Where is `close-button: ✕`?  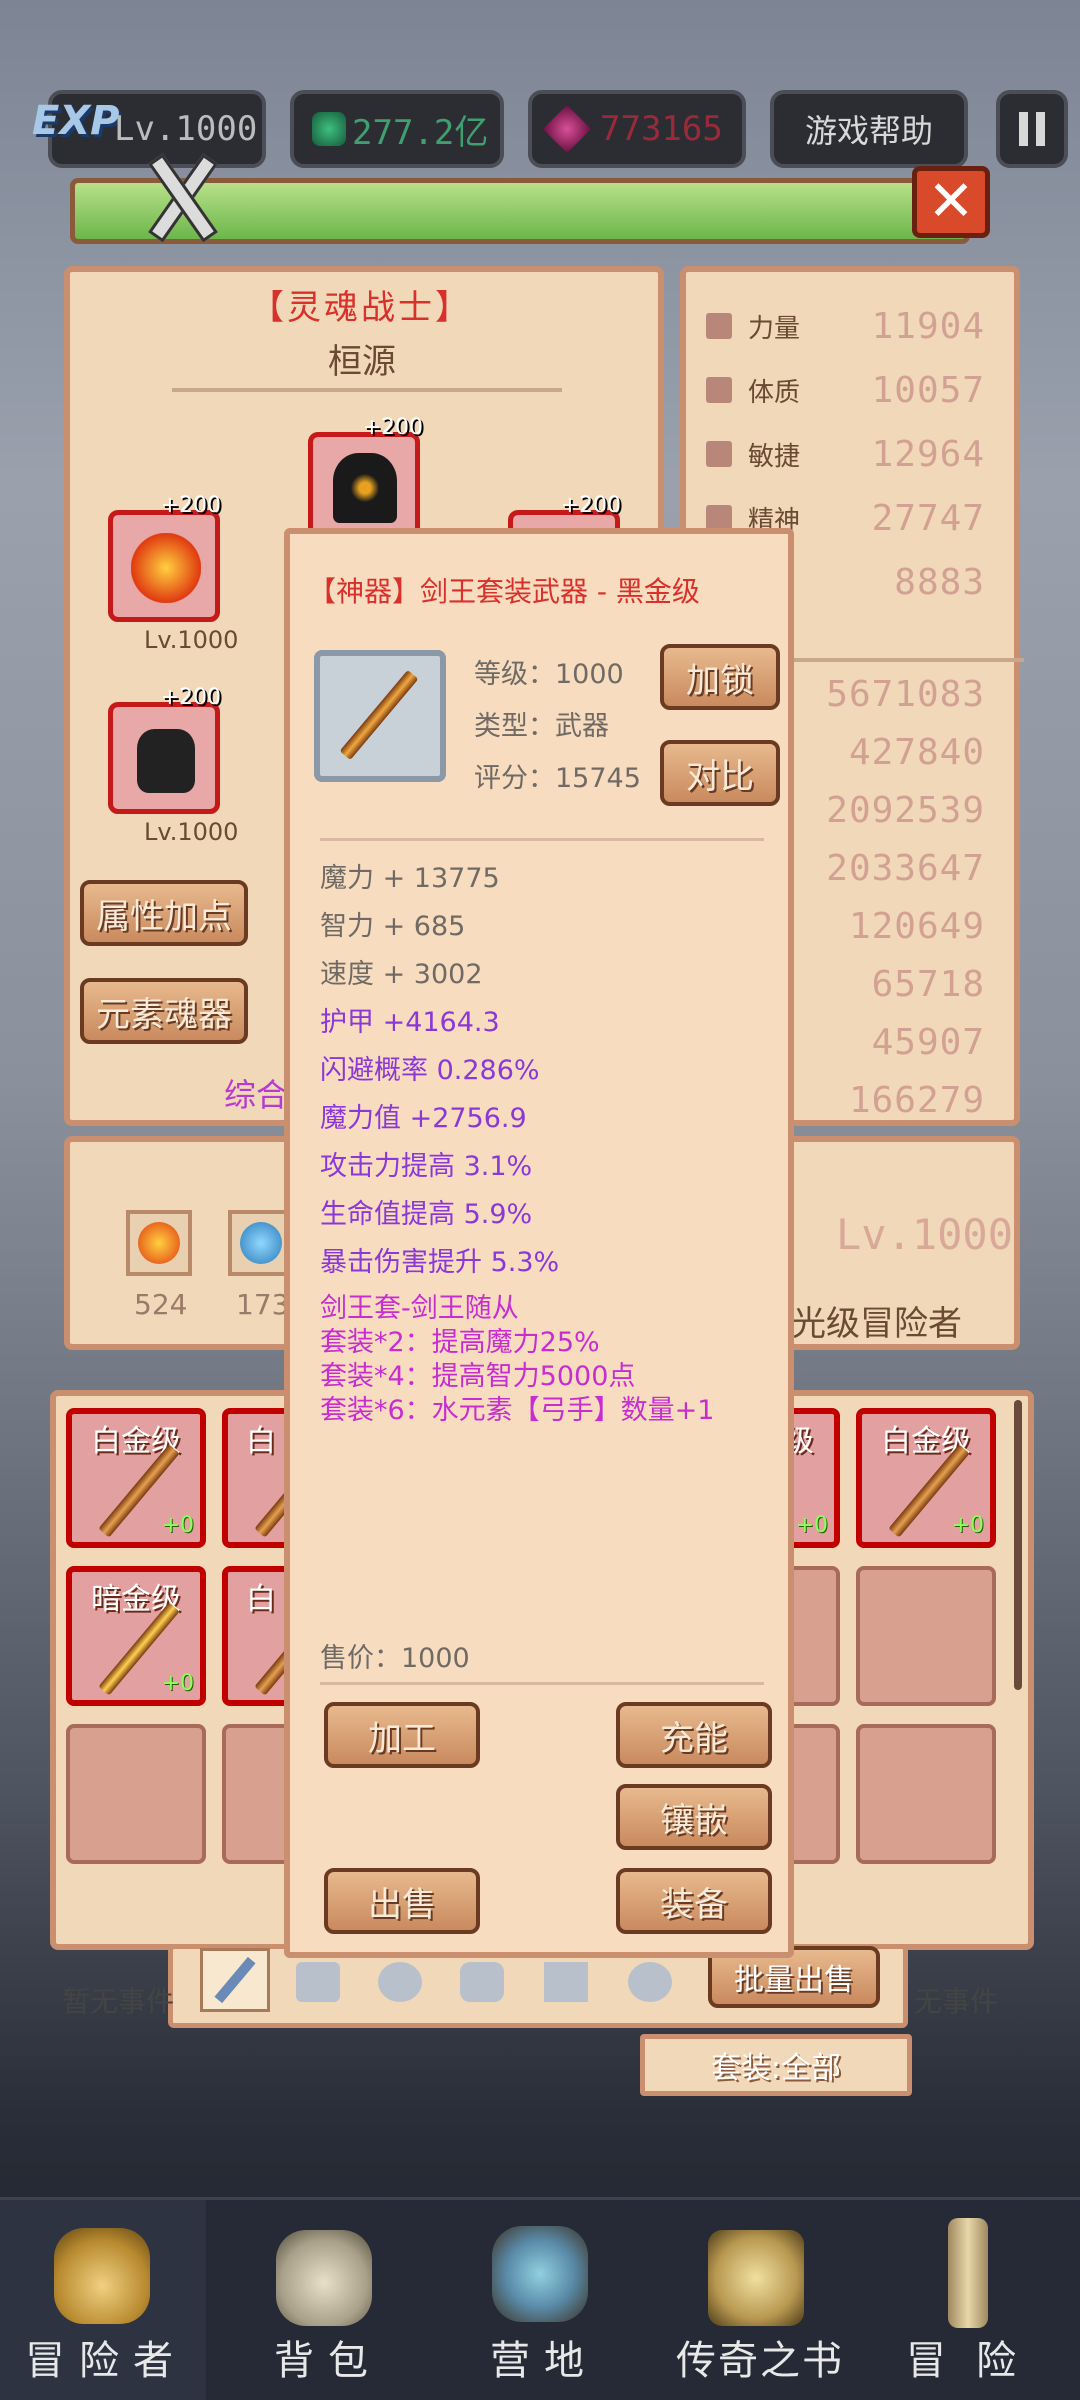 close-button: ✕ is located at coordinates (951, 202).